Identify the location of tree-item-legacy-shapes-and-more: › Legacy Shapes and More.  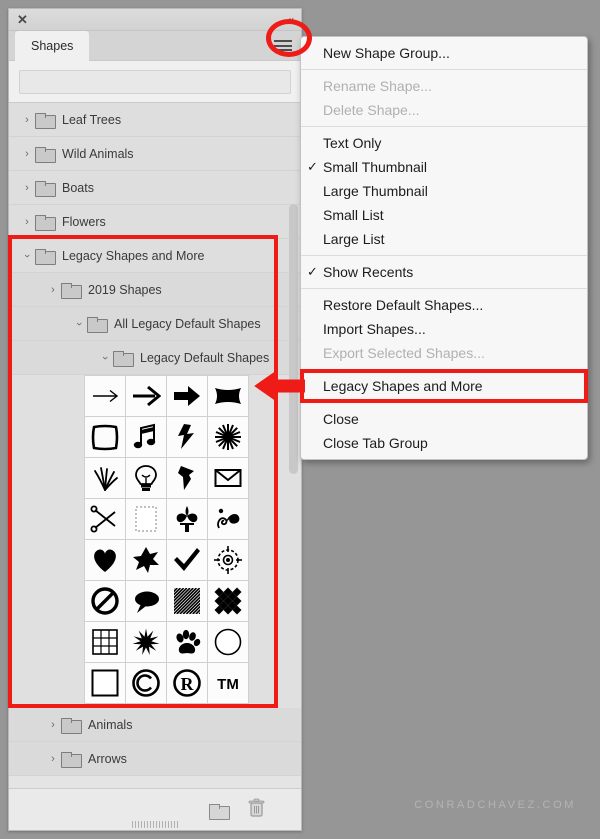
(155, 256).